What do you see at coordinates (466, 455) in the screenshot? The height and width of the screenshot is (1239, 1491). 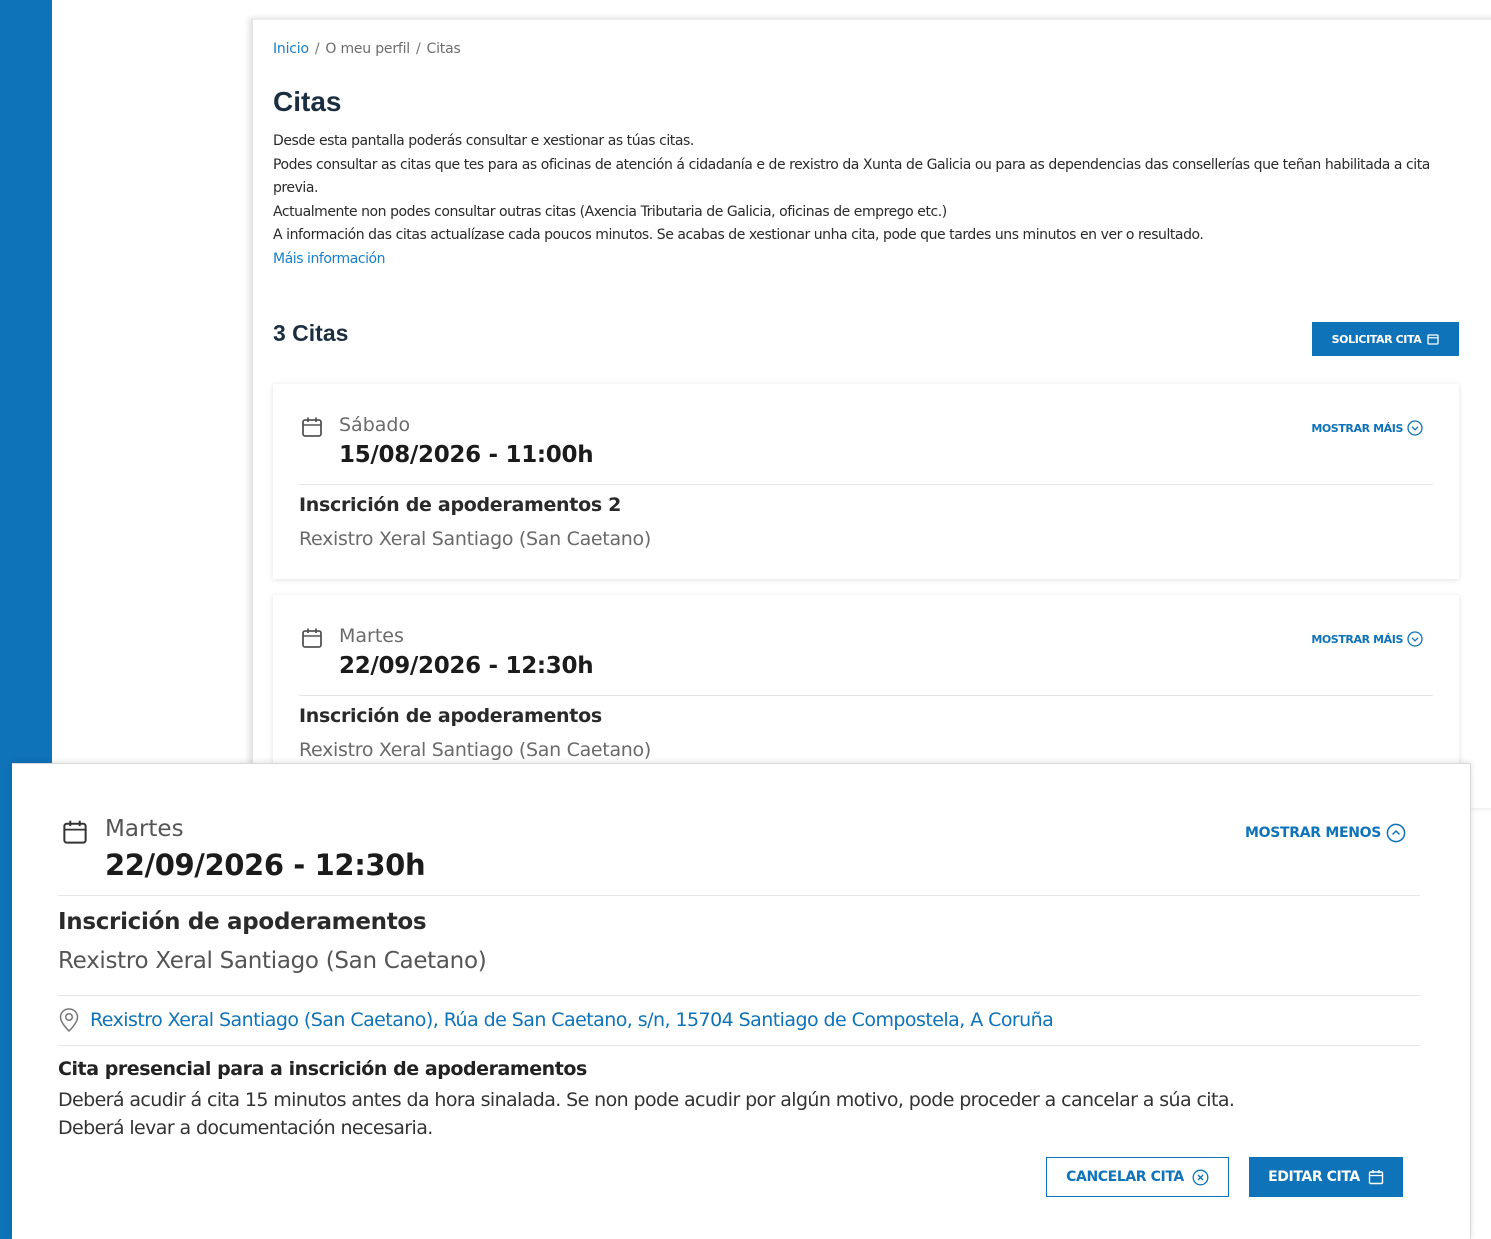 I see `appointment-datetime: 15/08/2026 - 11:00h` at bounding box center [466, 455].